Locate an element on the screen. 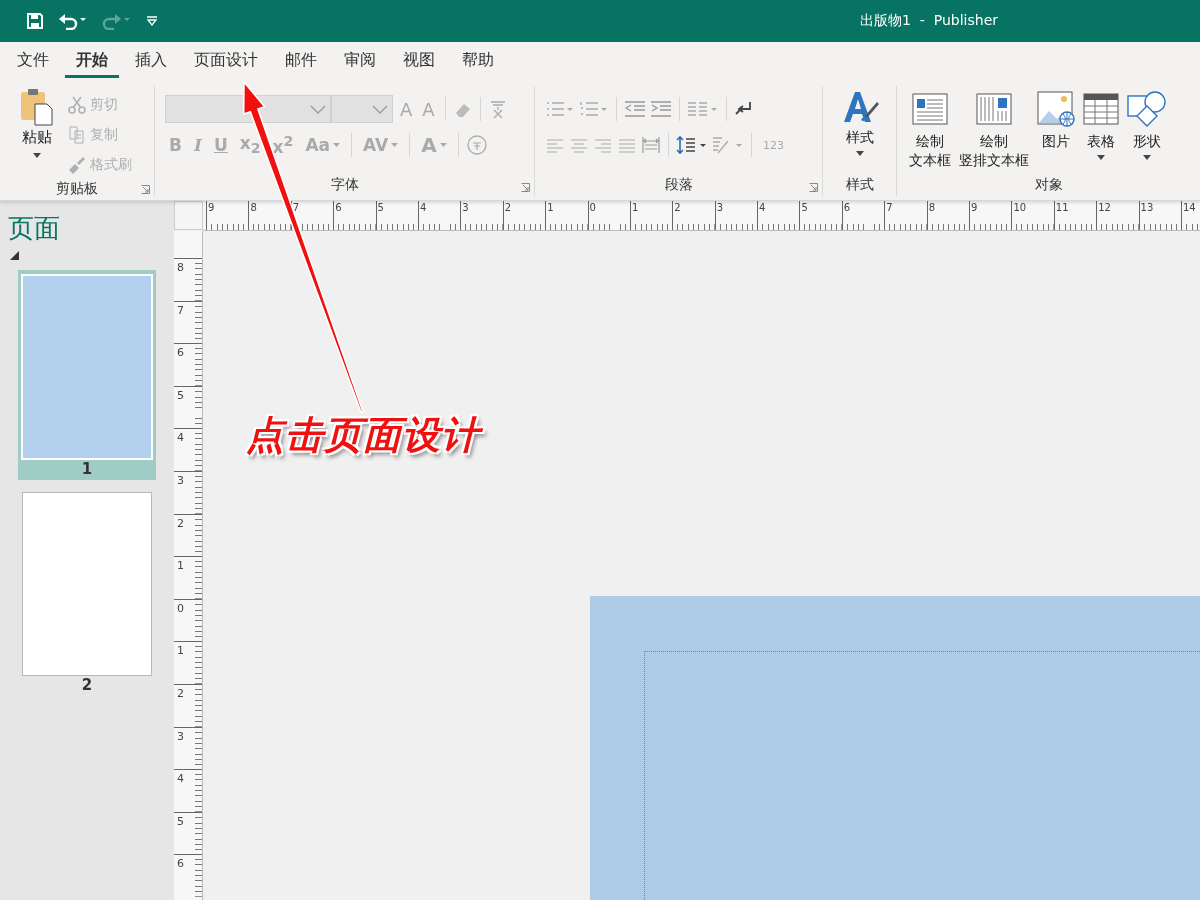 The width and height of the screenshot is (1200, 900). table-button: 表格 is located at coordinates (1101, 130).